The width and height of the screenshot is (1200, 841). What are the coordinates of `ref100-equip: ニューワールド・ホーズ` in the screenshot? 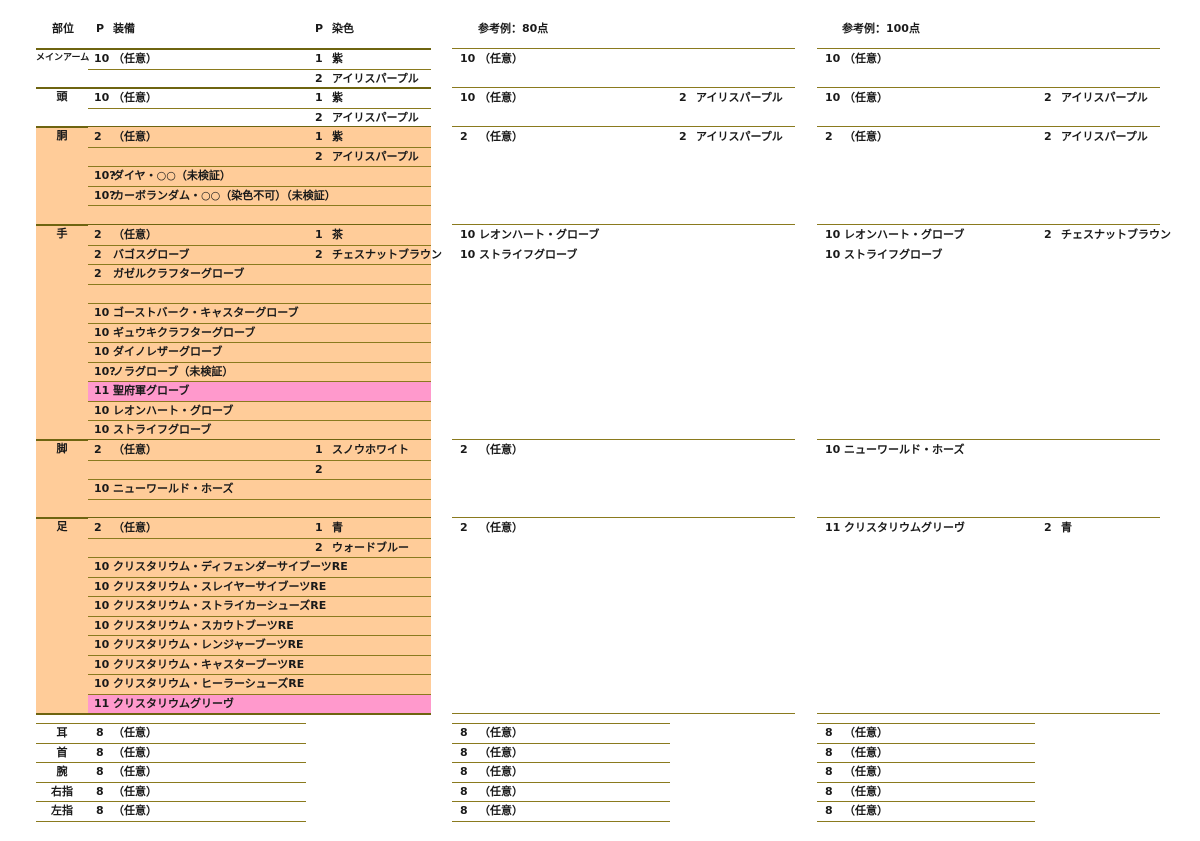 It's located at (904, 449).